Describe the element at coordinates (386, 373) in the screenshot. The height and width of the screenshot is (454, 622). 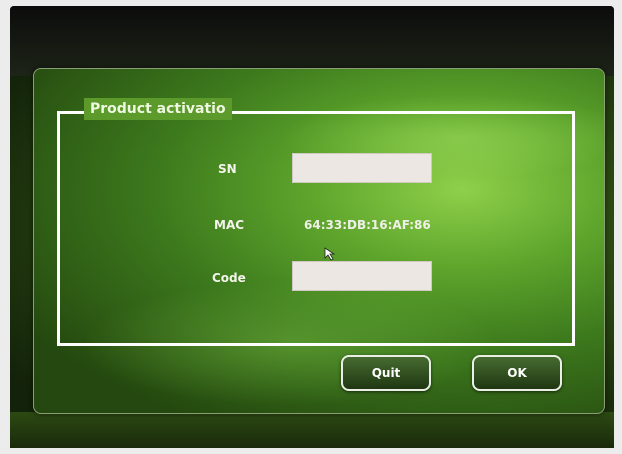
I see `quit-button: Quit` at that location.